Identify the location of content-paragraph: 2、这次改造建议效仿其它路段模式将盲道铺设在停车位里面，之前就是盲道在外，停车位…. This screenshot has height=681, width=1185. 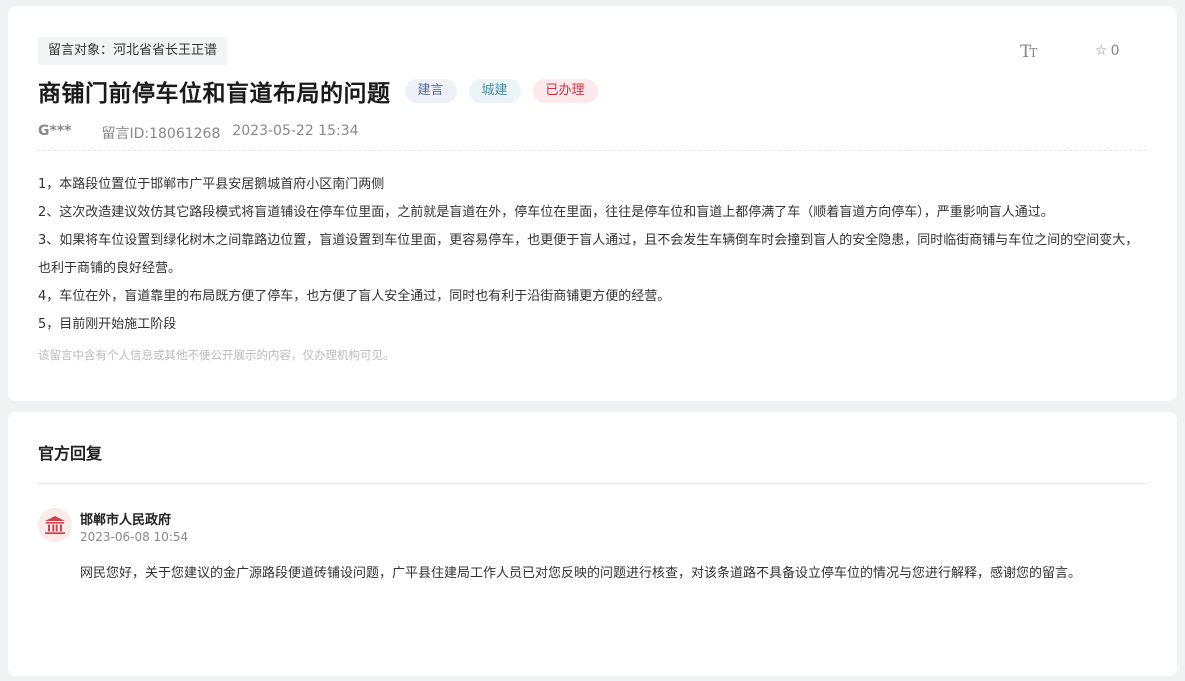
(546, 212).